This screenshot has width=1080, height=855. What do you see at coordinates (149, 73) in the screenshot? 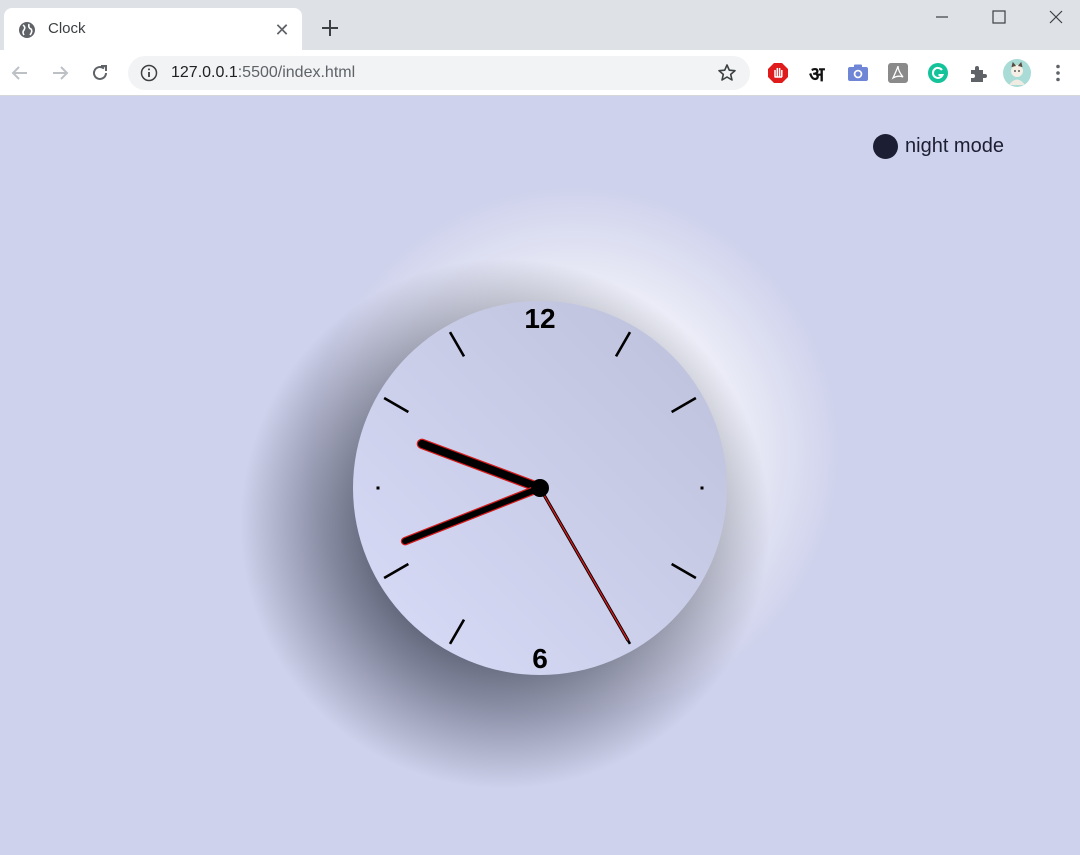
I see `info-icon` at bounding box center [149, 73].